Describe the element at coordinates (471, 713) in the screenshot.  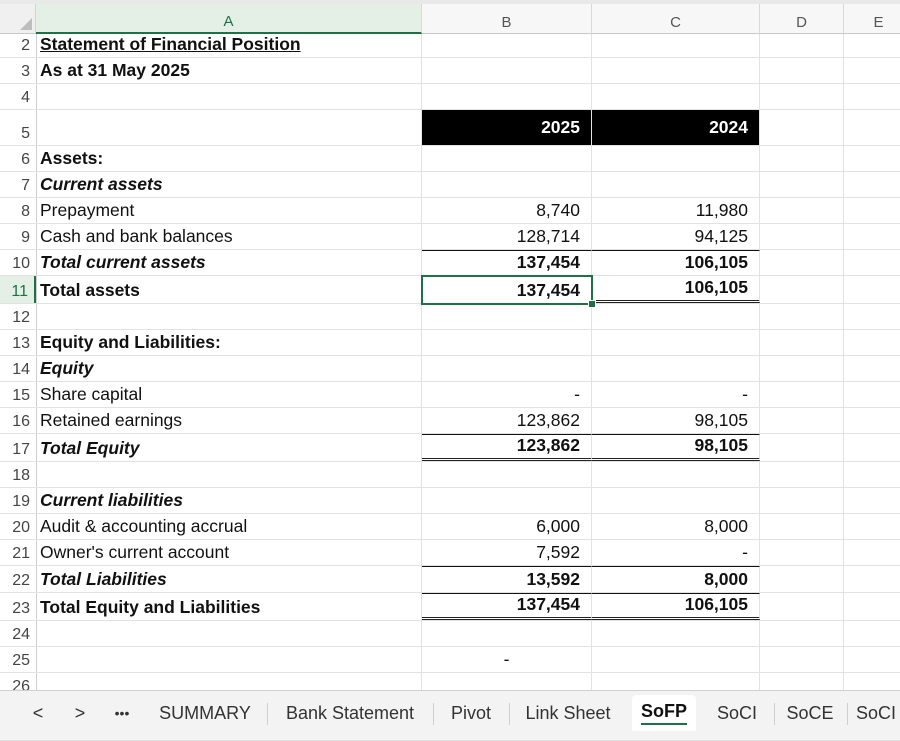
I see `tab-pivot: Pivot` at that location.